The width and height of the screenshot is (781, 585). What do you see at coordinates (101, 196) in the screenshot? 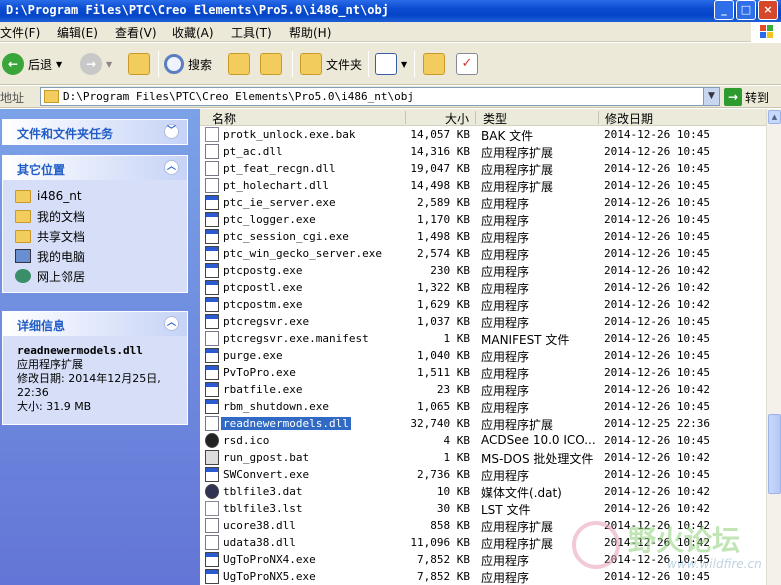
I see `place-i486-nt: i486_nt` at bounding box center [101, 196].